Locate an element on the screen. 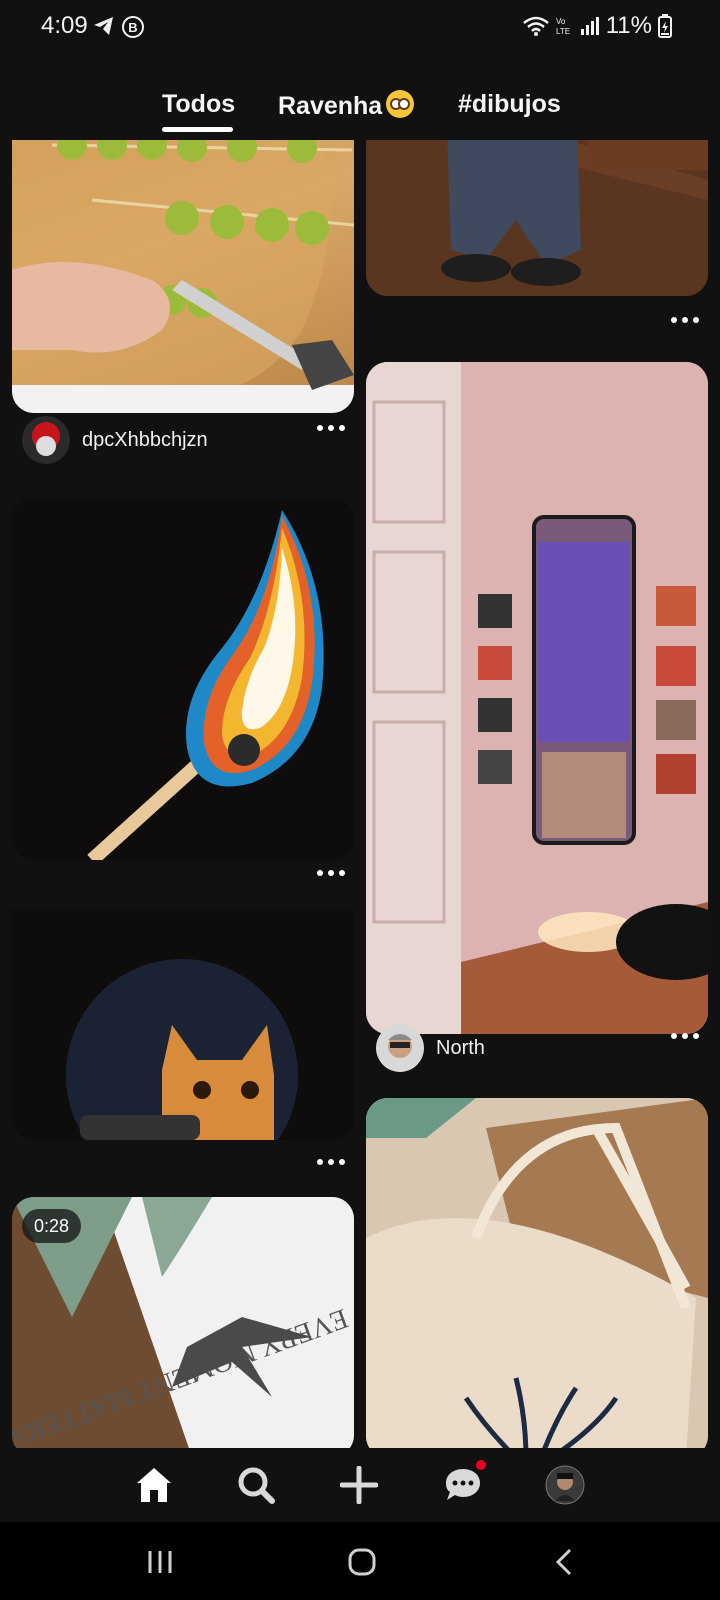  pin-baggy-jeans is located at coordinates (537, 218).